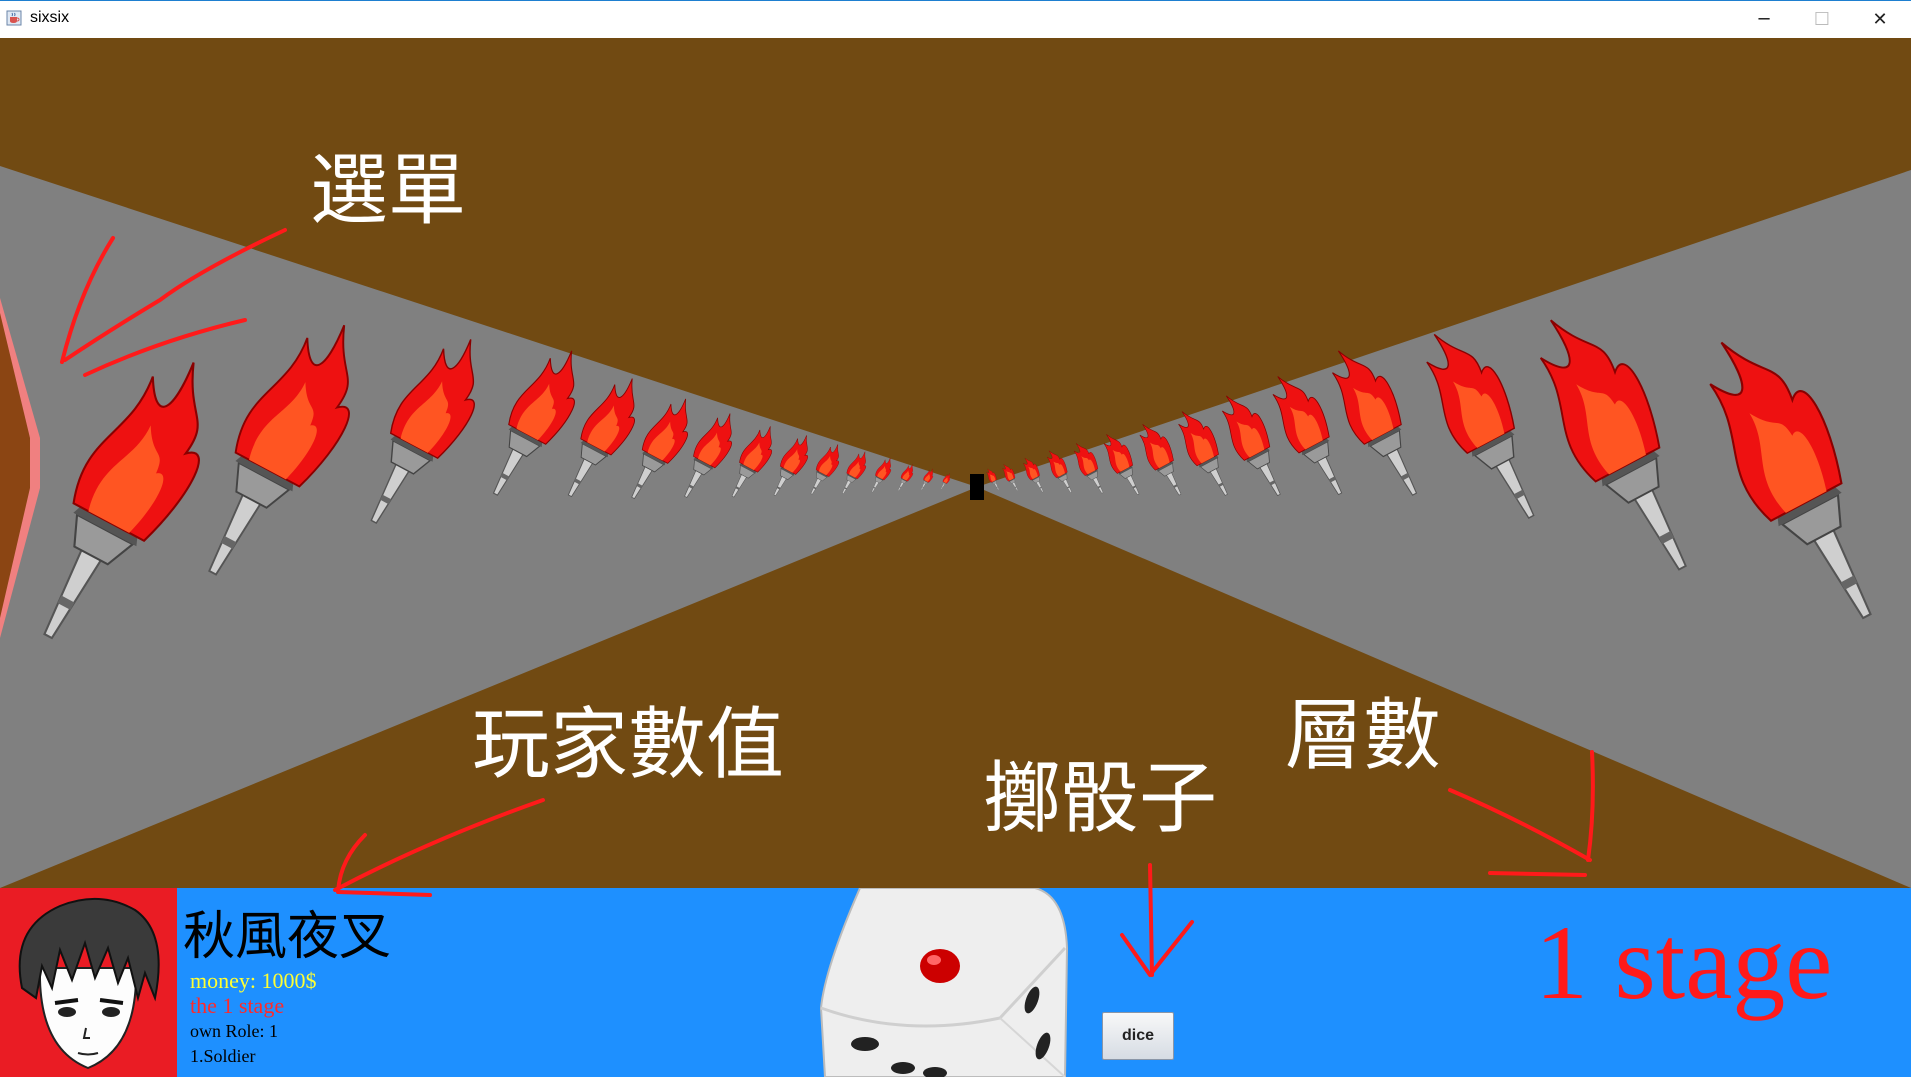  What do you see at coordinates (977, 487) in the screenshot?
I see `corridor-end` at bounding box center [977, 487].